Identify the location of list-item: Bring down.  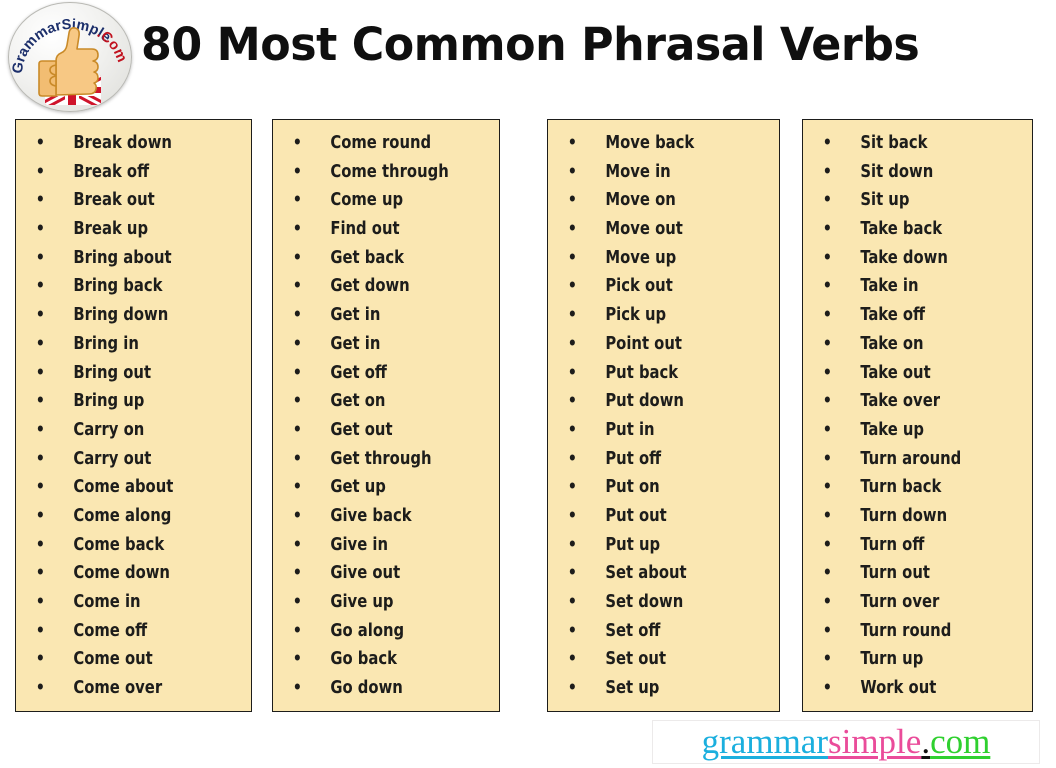
(126, 315).